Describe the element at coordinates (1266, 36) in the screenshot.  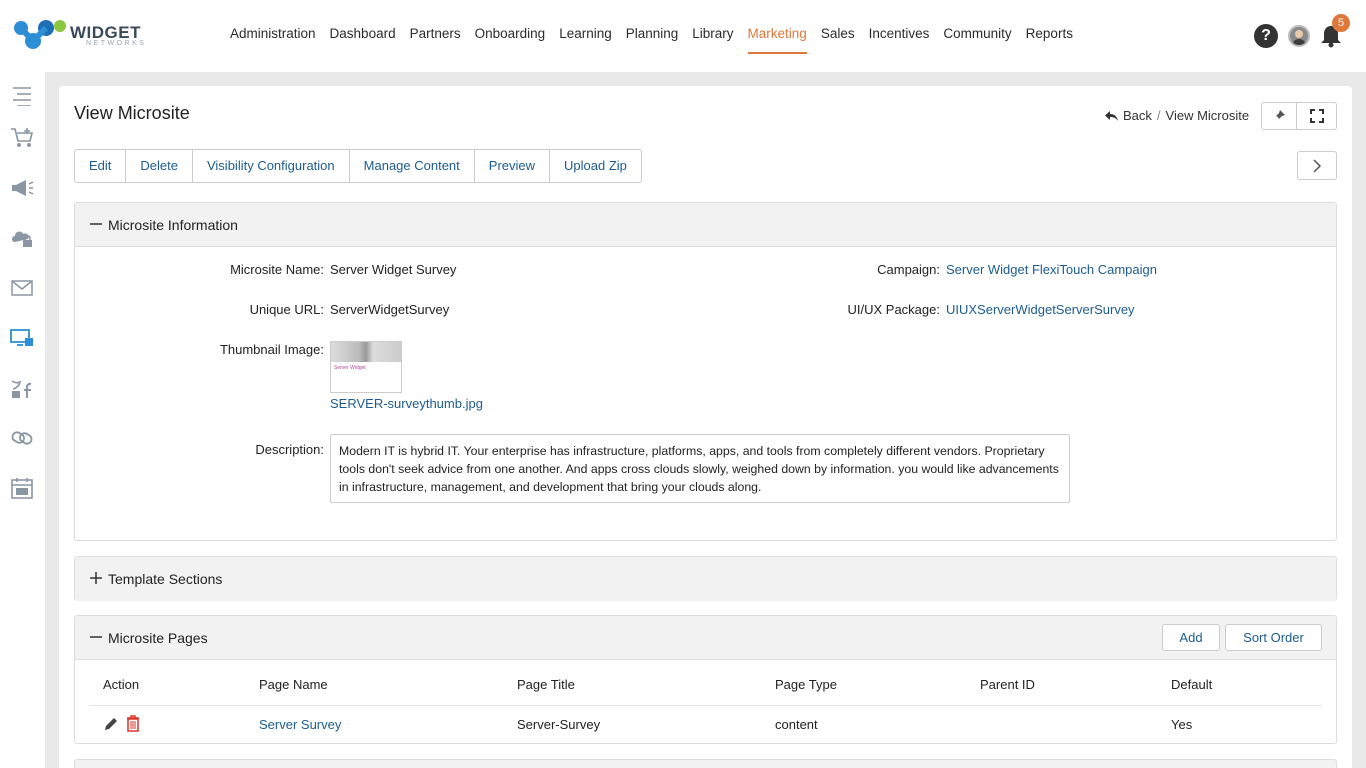
I see `help-icon: ?` at that location.